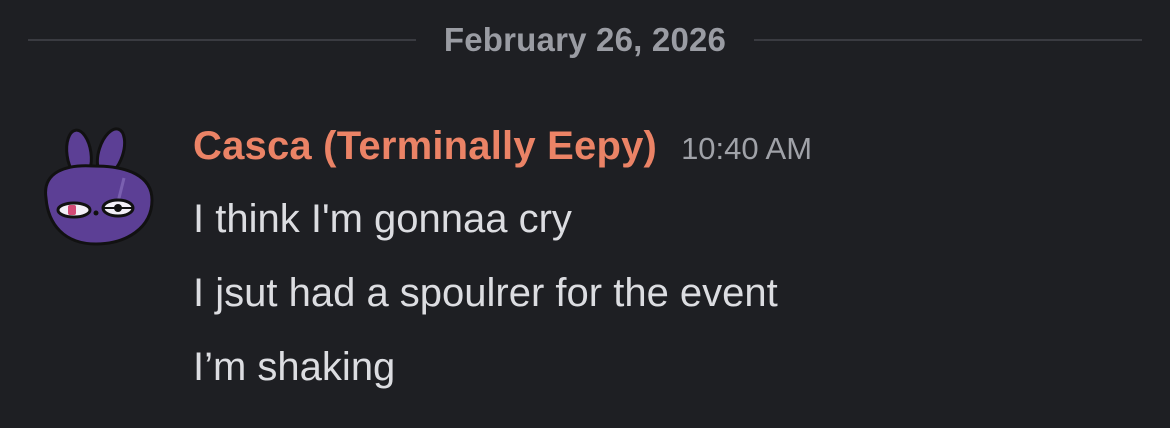  I want to click on message-line: I’m shaking, so click(294, 367).